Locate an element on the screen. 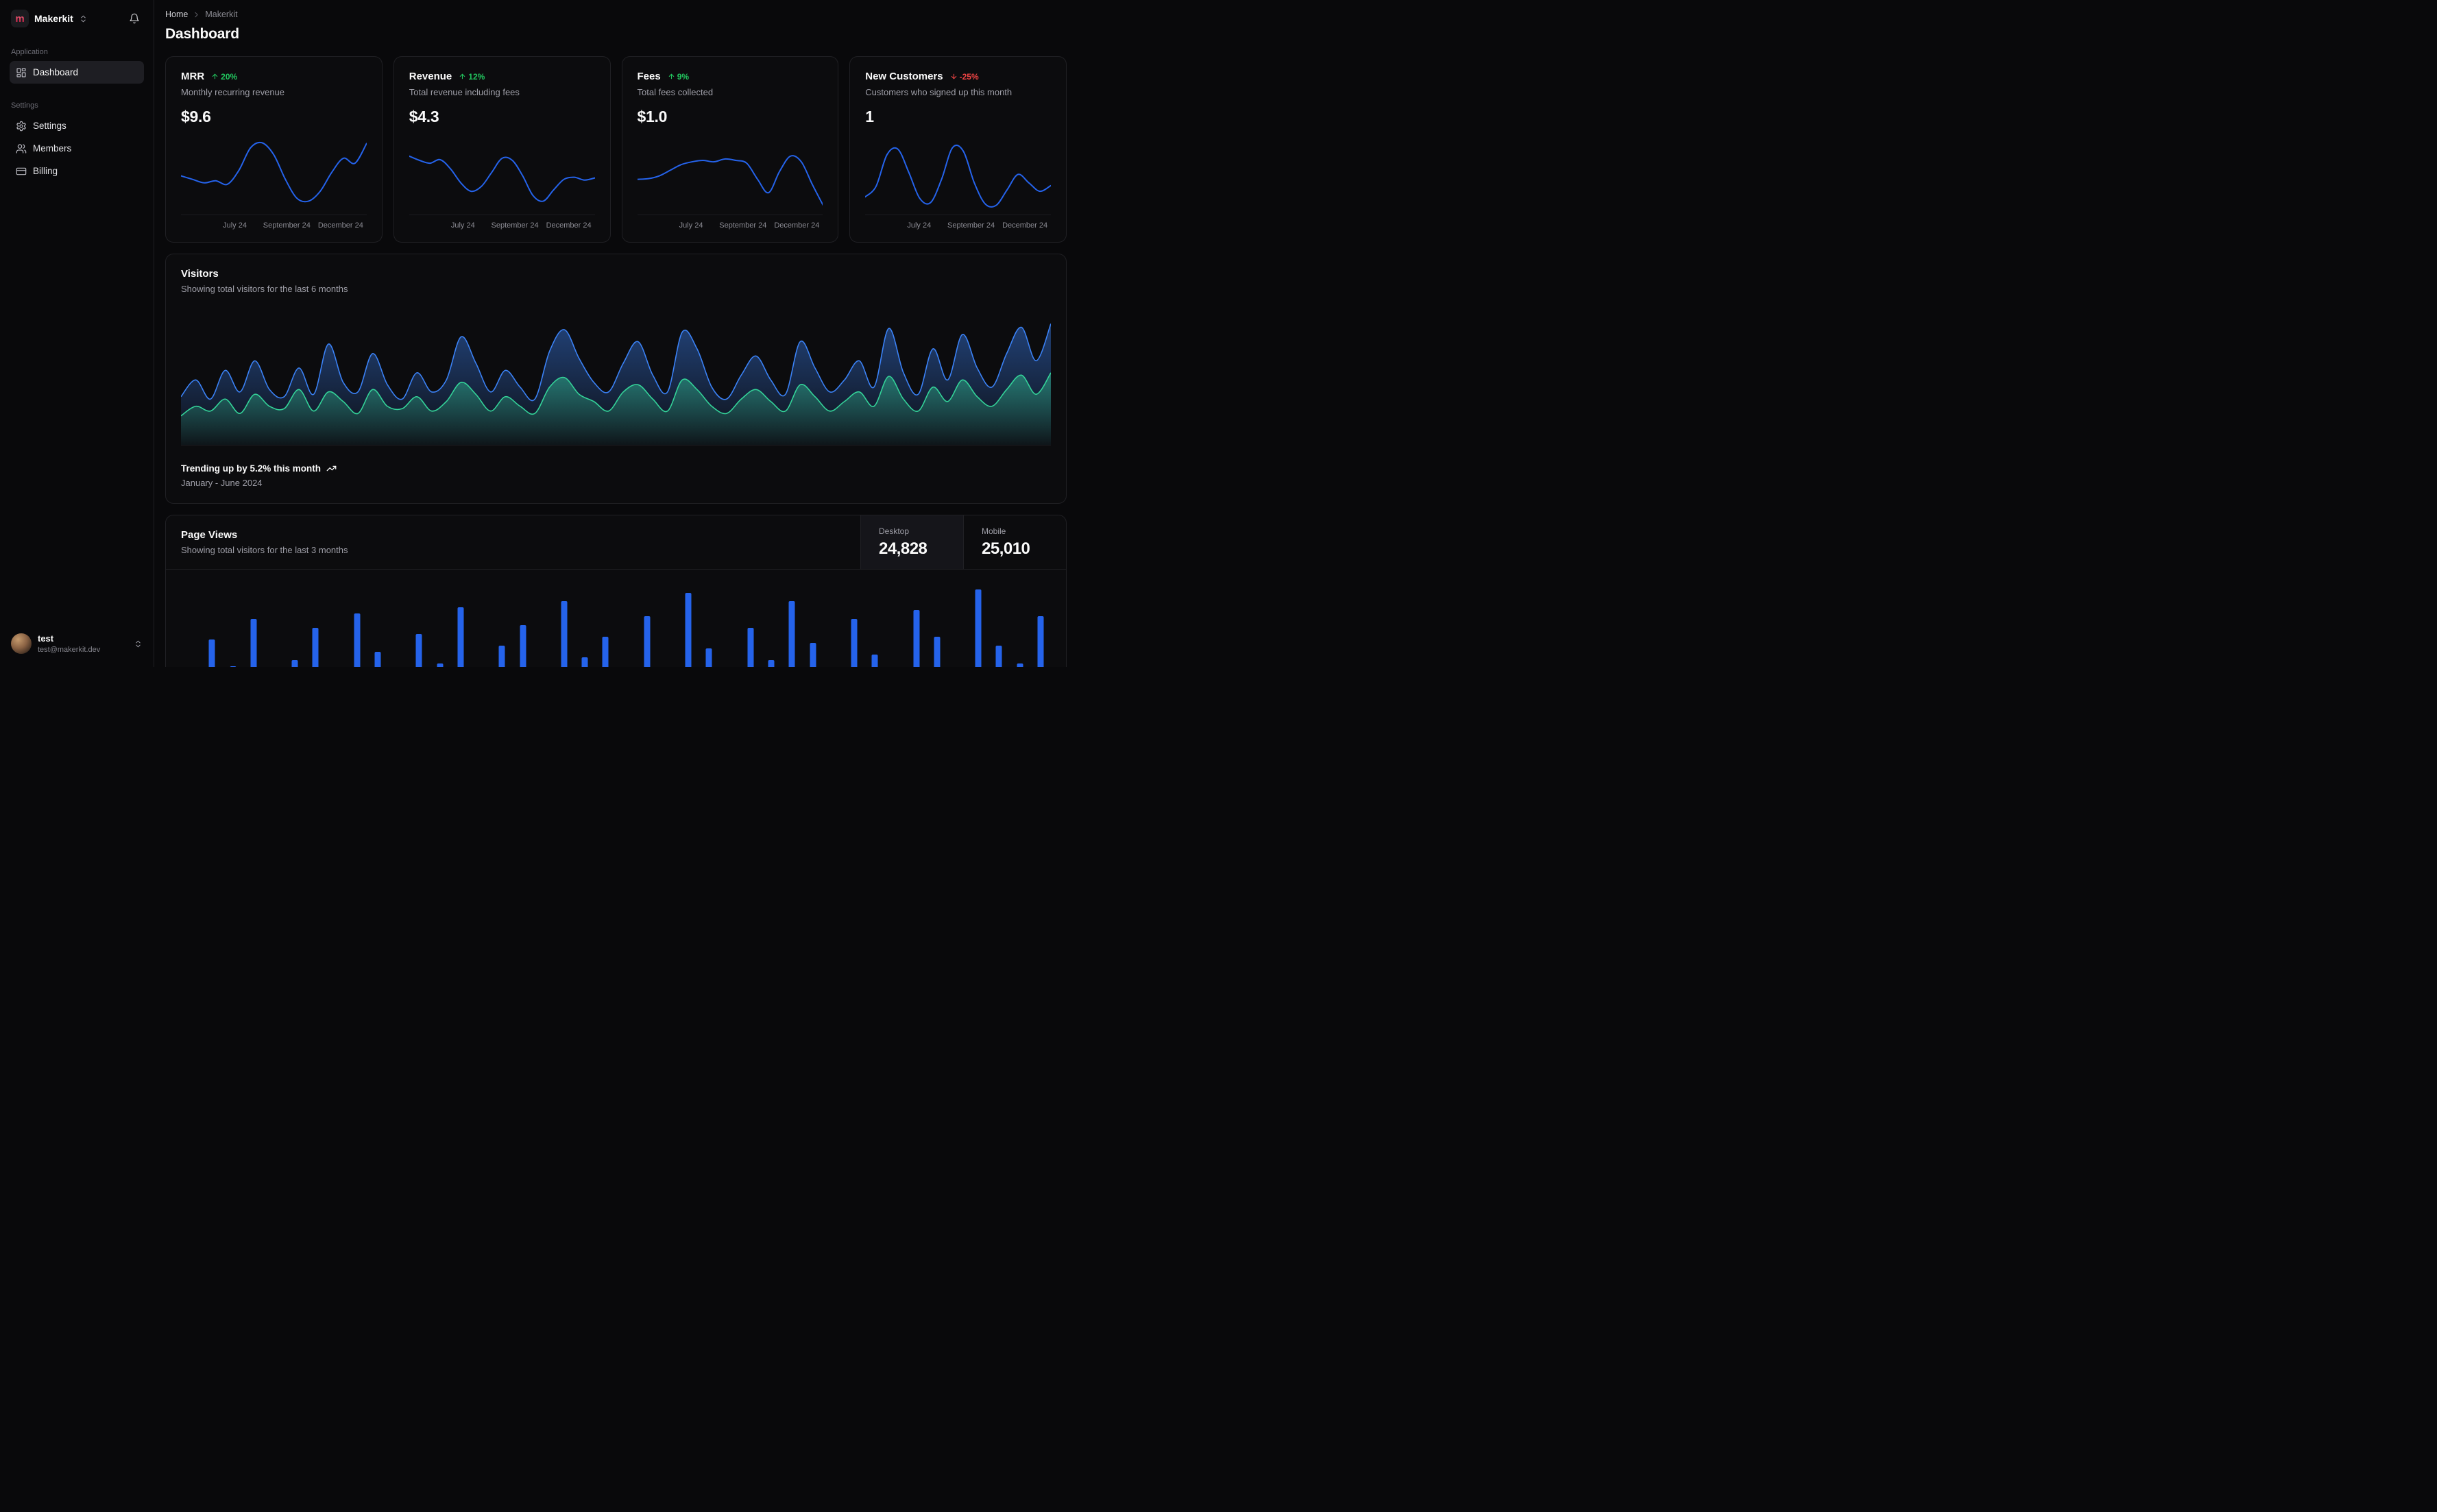 This screenshot has width=2437, height=1512. workspace-name: Makerkit is located at coordinates (54, 18).